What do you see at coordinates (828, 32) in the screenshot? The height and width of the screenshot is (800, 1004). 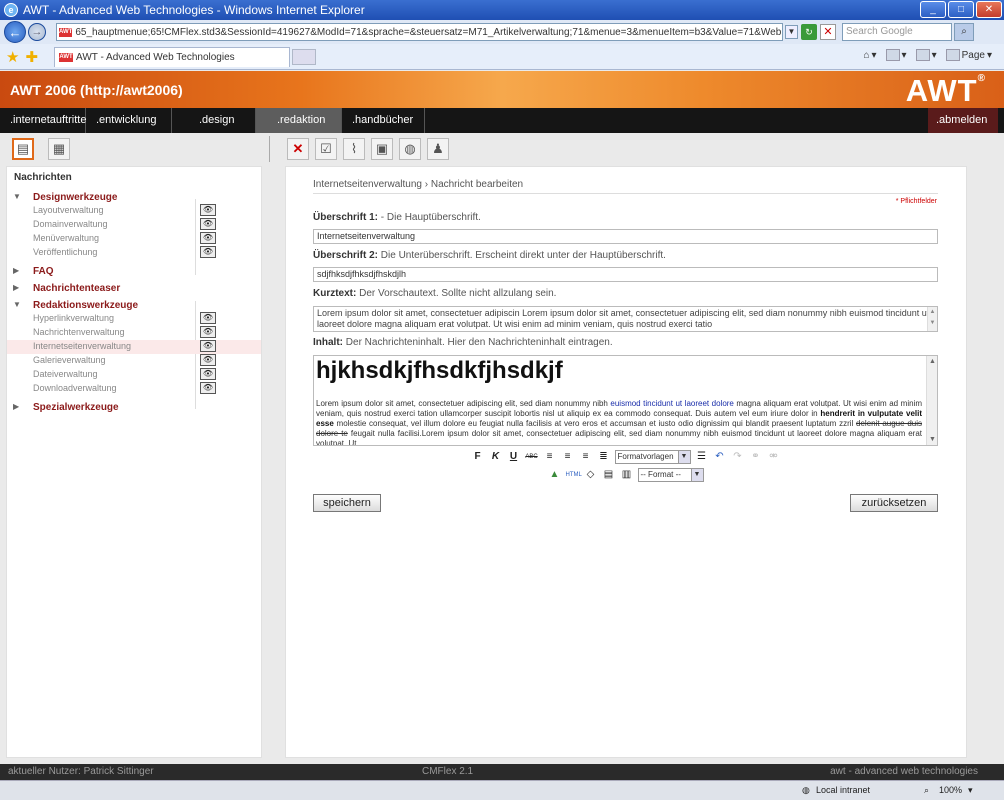 I see `stop-button: ✕` at bounding box center [828, 32].